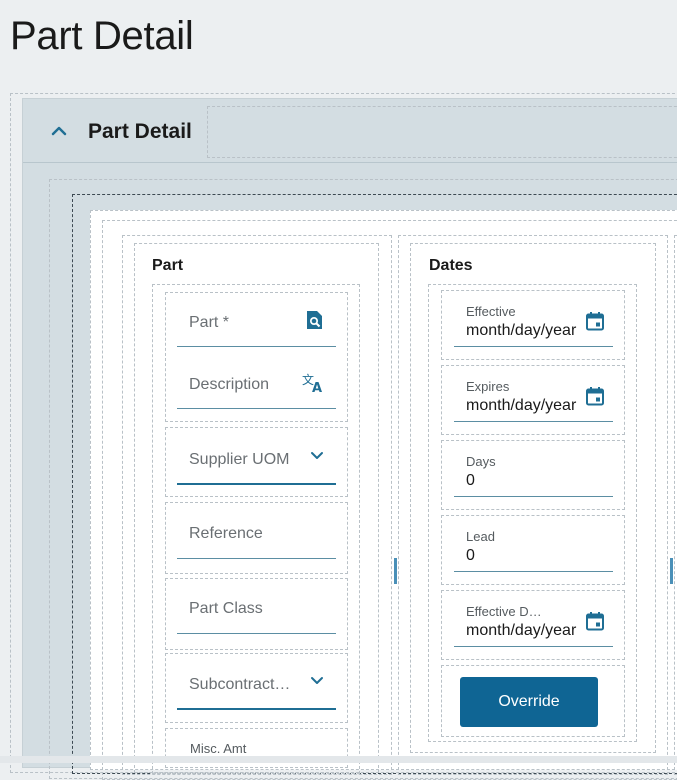 The image size is (677, 780). Describe the element at coordinates (229, 384) in the screenshot. I see `description-placeholder: Description` at that location.